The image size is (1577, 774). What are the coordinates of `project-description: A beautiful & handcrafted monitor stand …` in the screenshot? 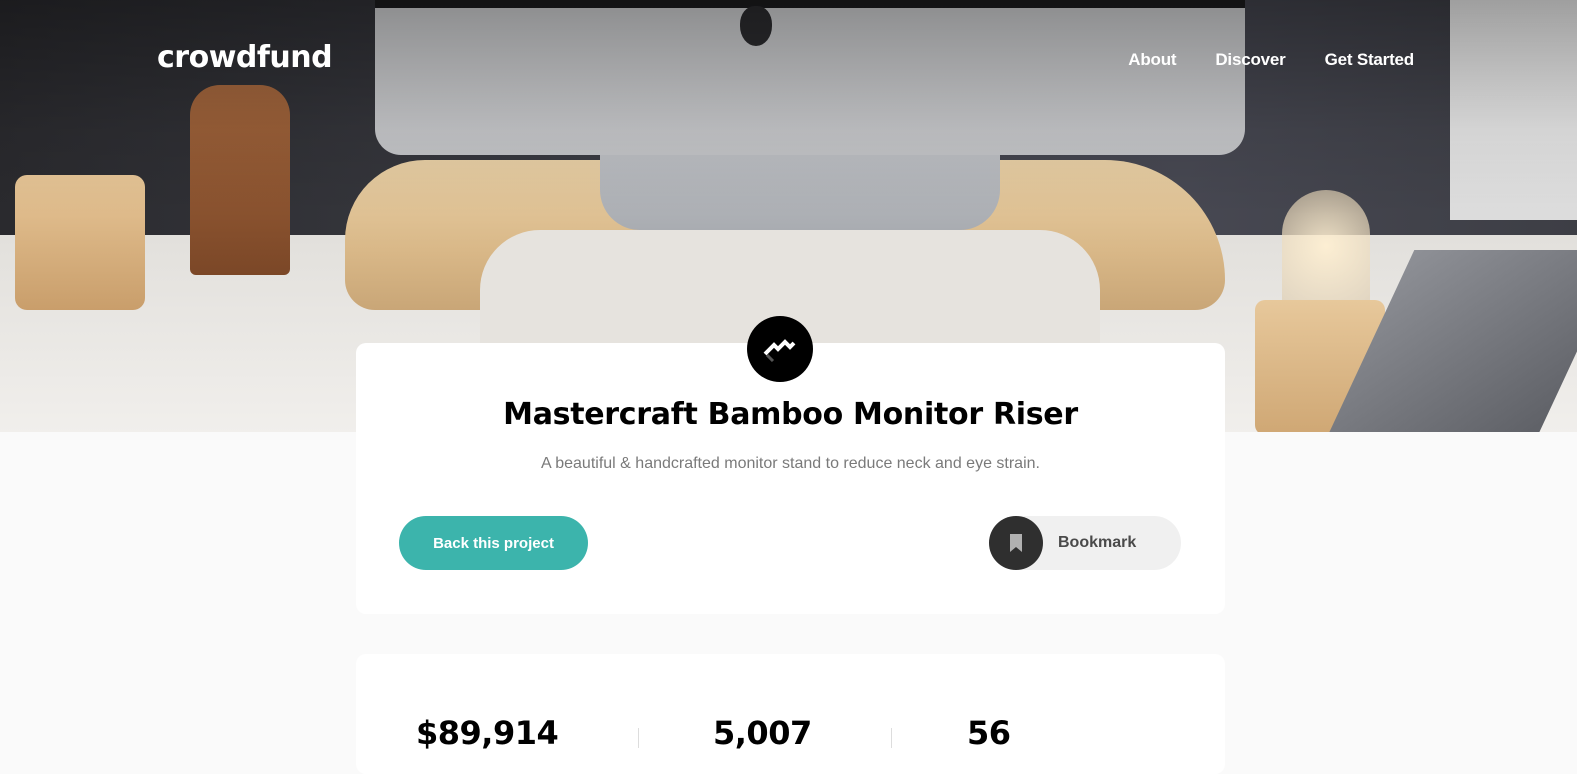 It's located at (790, 463).